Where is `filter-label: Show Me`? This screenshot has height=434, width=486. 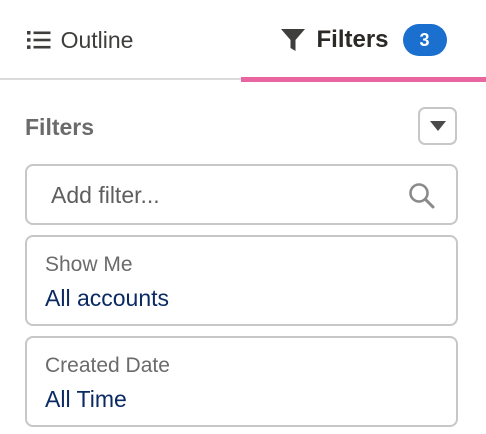 filter-label: Show Me is located at coordinates (89, 264).